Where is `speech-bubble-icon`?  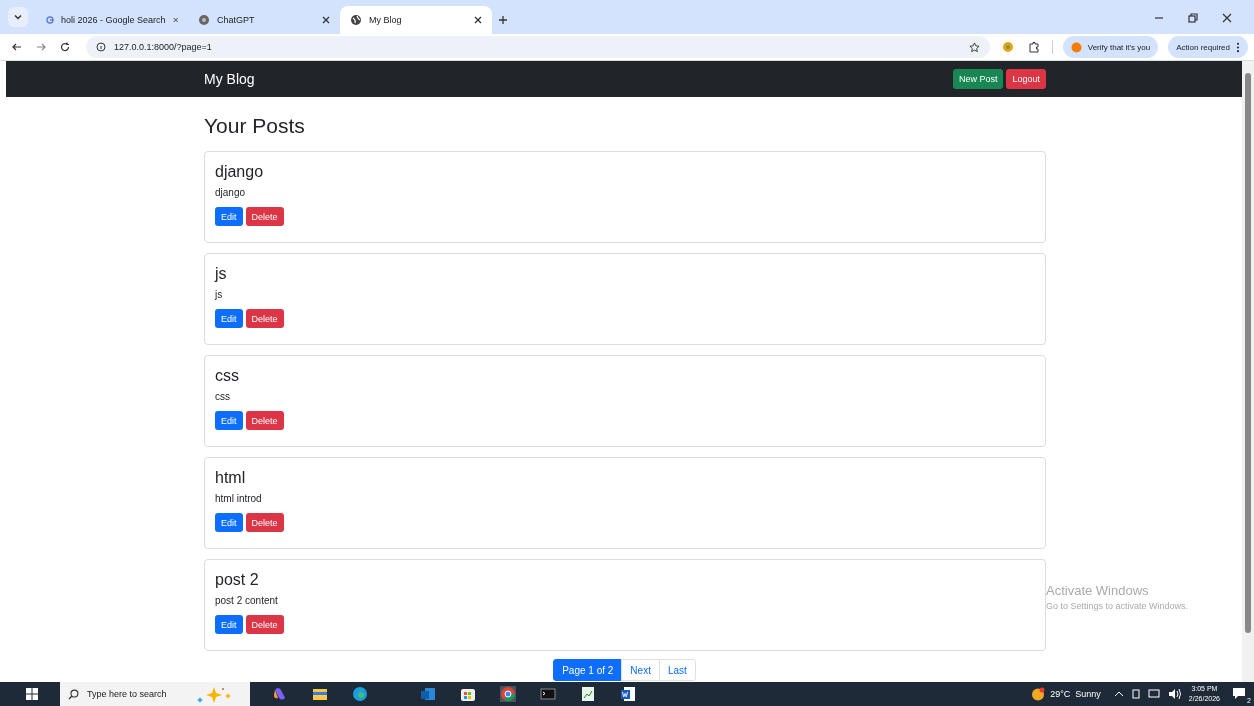
speech-bubble-icon is located at coordinates (1240, 694).